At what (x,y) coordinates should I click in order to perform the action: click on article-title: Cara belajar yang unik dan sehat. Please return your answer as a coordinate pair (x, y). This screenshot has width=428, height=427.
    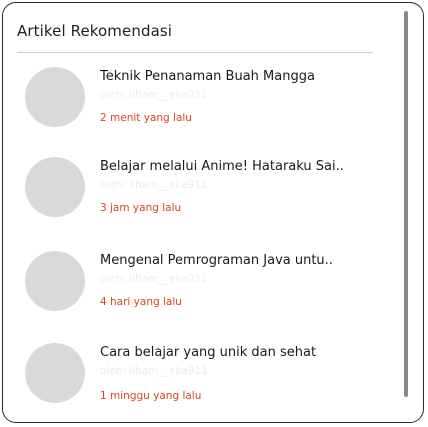
    Looking at the image, I should click on (235, 352).